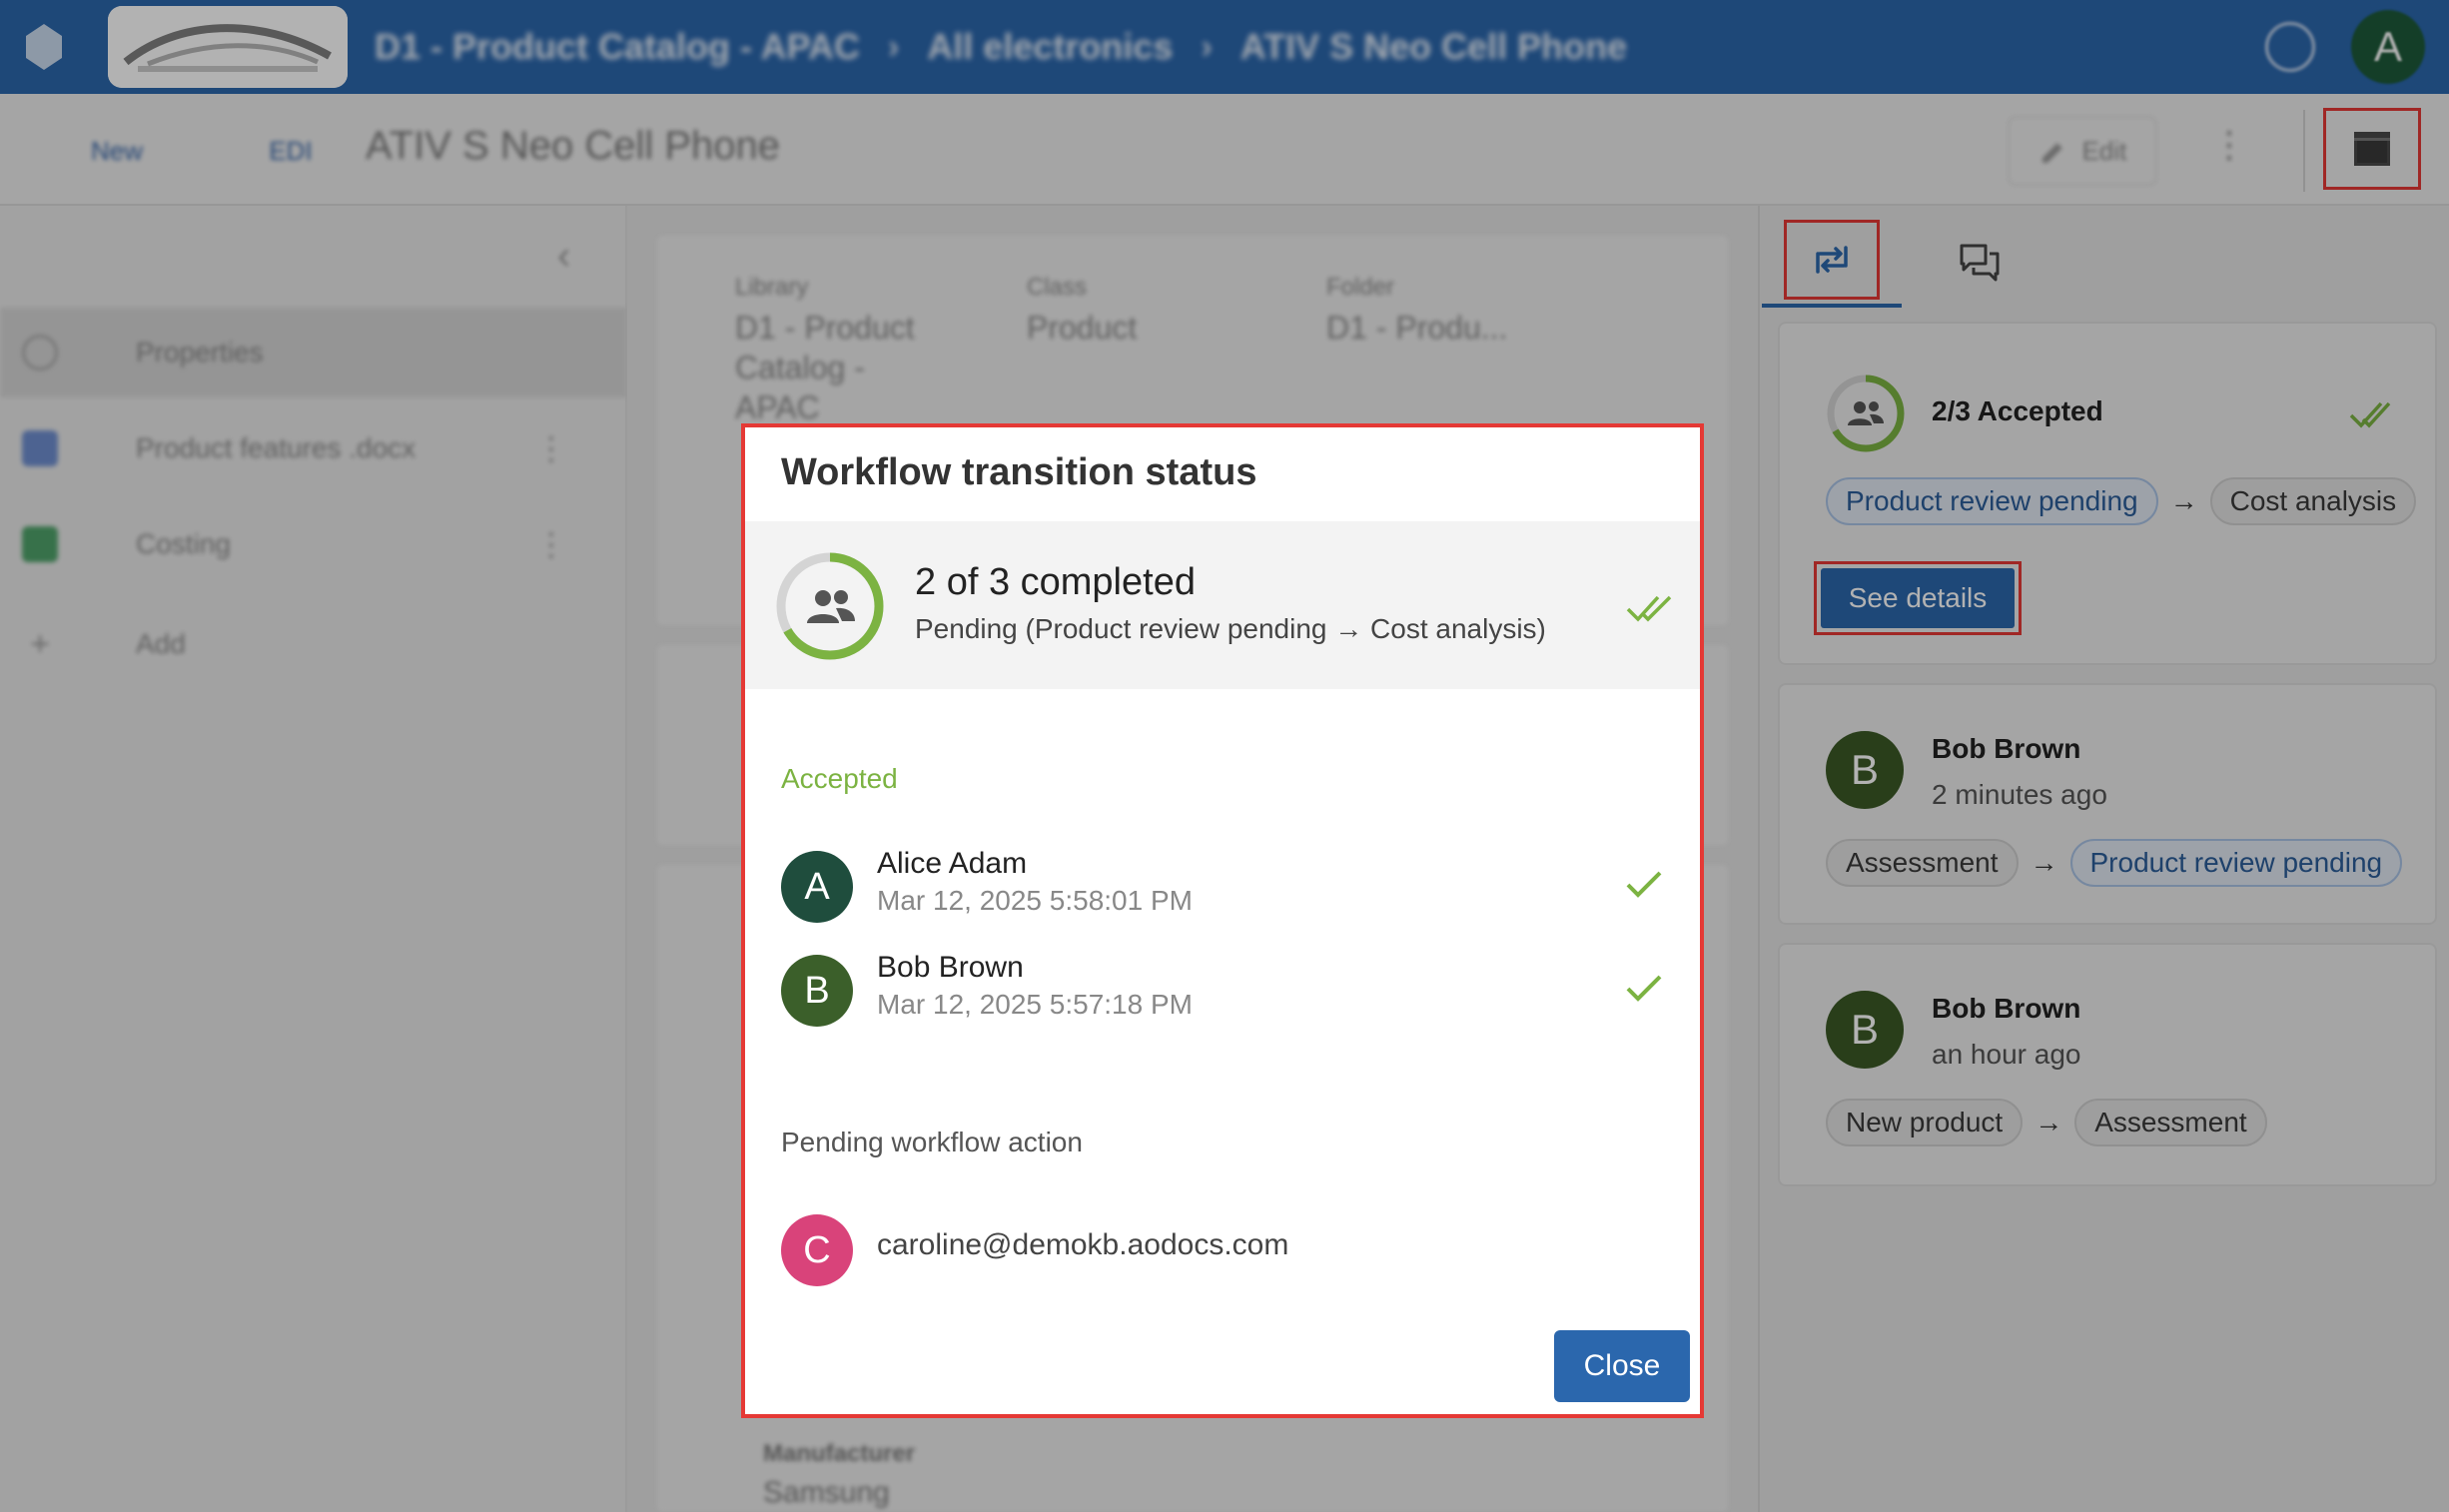 Image resolution: width=2449 pixels, height=1512 pixels. Describe the element at coordinates (817, 1250) in the screenshot. I see `avatar: C` at that location.